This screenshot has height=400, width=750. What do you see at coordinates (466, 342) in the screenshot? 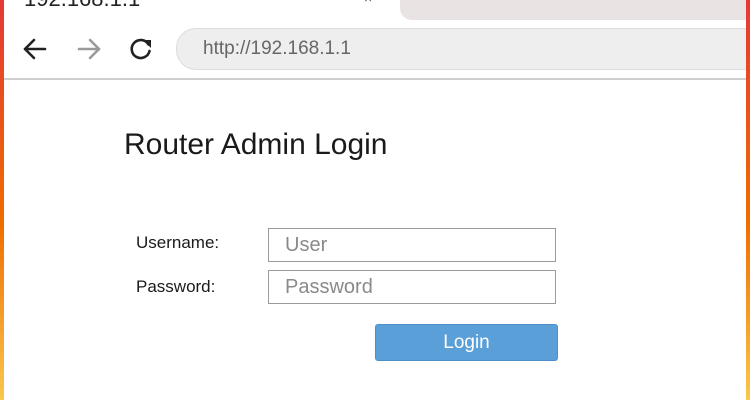
I see `login-button: Login` at bounding box center [466, 342].